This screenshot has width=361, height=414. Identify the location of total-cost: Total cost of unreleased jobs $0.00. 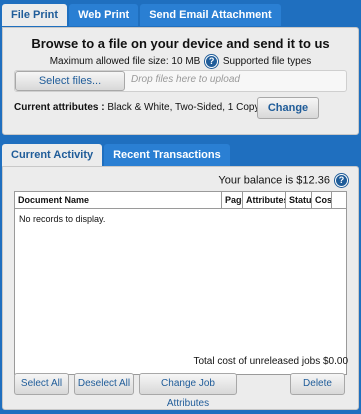
(270, 361).